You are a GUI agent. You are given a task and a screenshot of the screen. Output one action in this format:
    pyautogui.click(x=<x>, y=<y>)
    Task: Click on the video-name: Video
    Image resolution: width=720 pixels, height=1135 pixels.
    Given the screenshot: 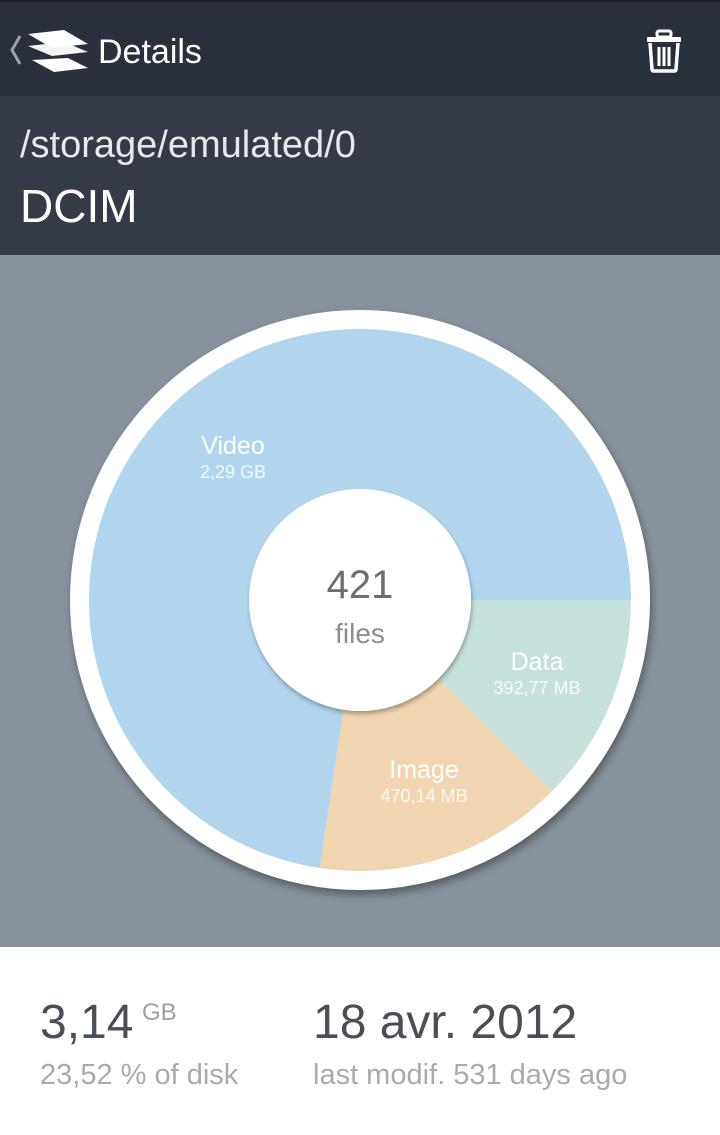 What is the action you would take?
    pyautogui.click(x=233, y=446)
    